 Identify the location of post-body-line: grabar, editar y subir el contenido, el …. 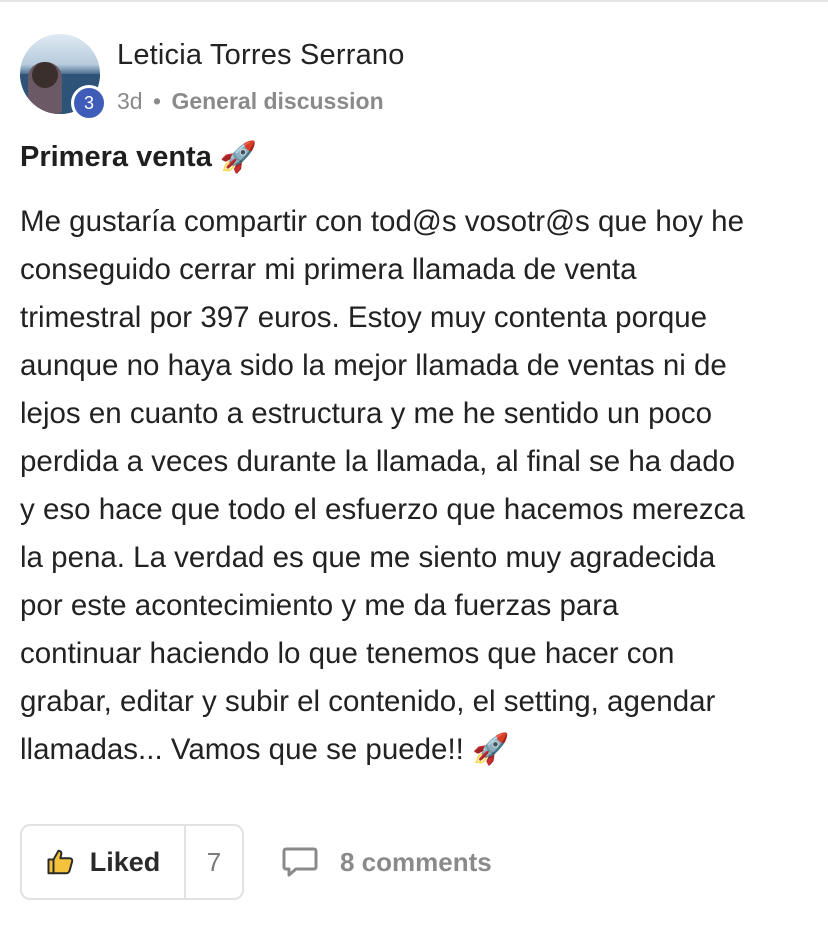
(368, 701).